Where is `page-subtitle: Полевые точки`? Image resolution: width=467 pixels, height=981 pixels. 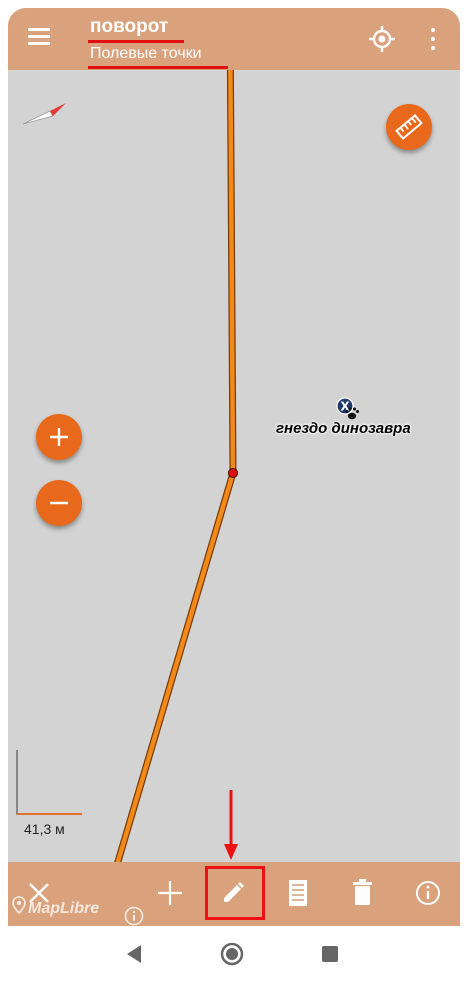 page-subtitle: Полевые точки is located at coordinates (146, 53).